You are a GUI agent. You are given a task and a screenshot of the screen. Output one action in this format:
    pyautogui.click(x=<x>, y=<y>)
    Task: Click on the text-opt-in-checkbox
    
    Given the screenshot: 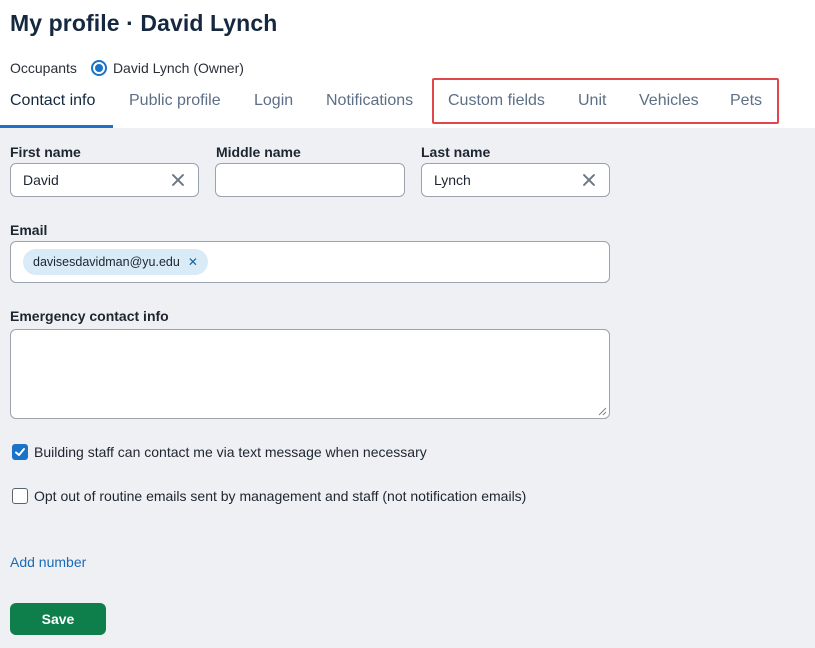 What is the action you would take?
    pyautogui.click(x=20, y=452)
    